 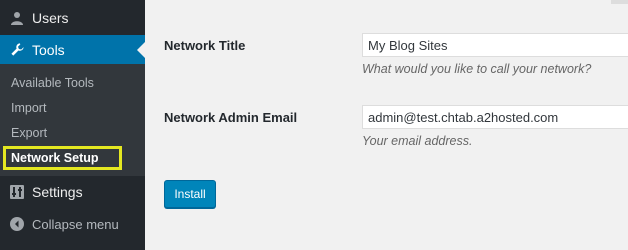 What do you see at coordinates (75, 224) in the screenshot?
I see `collapse-menu-label: Collapse menu` at bounding box center [75, 224].